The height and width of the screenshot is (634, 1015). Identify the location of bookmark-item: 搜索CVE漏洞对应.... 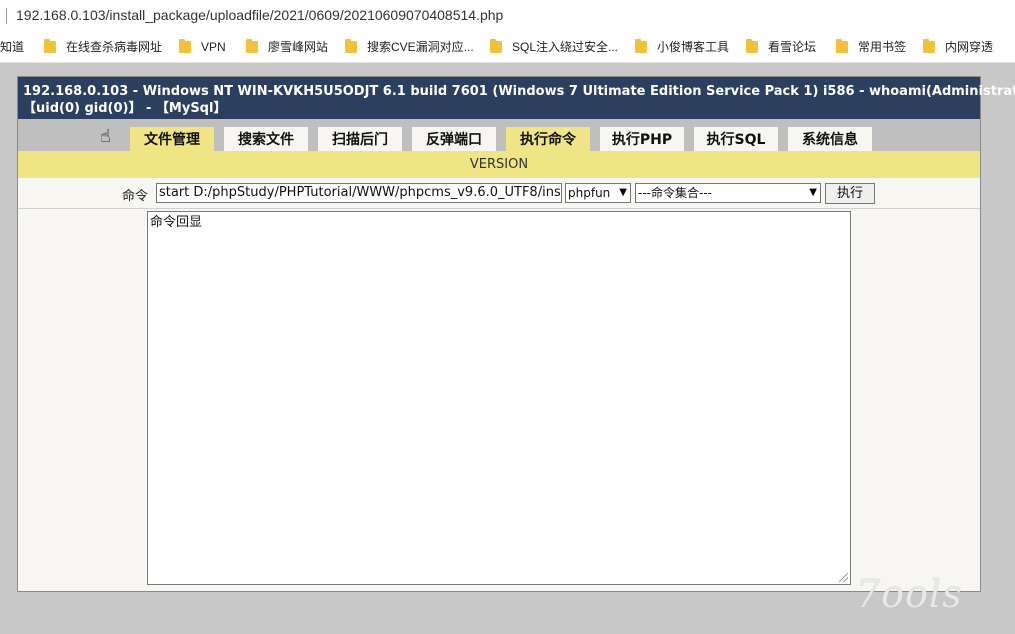
(409, 47).